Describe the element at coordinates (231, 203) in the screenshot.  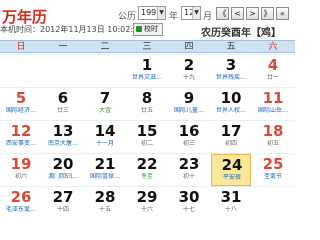
I see `day-cell-31: 31 十八` at that location.